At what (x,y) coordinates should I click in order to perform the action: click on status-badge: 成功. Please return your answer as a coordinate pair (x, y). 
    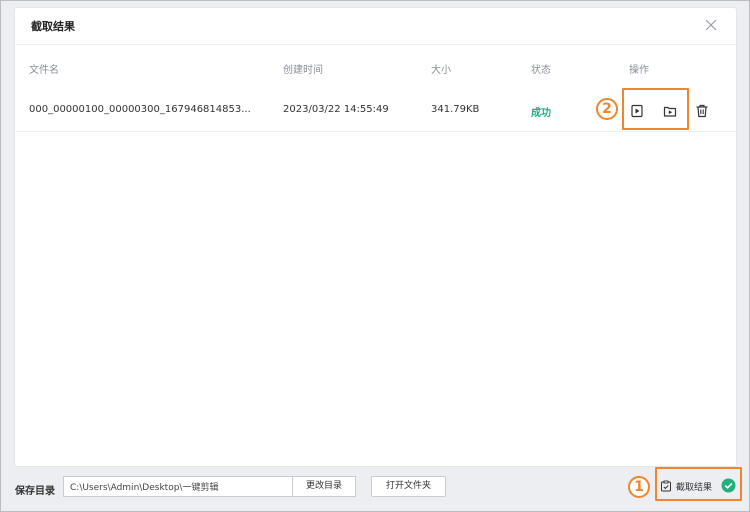
    Looking at the image, I should click on (541, 113).